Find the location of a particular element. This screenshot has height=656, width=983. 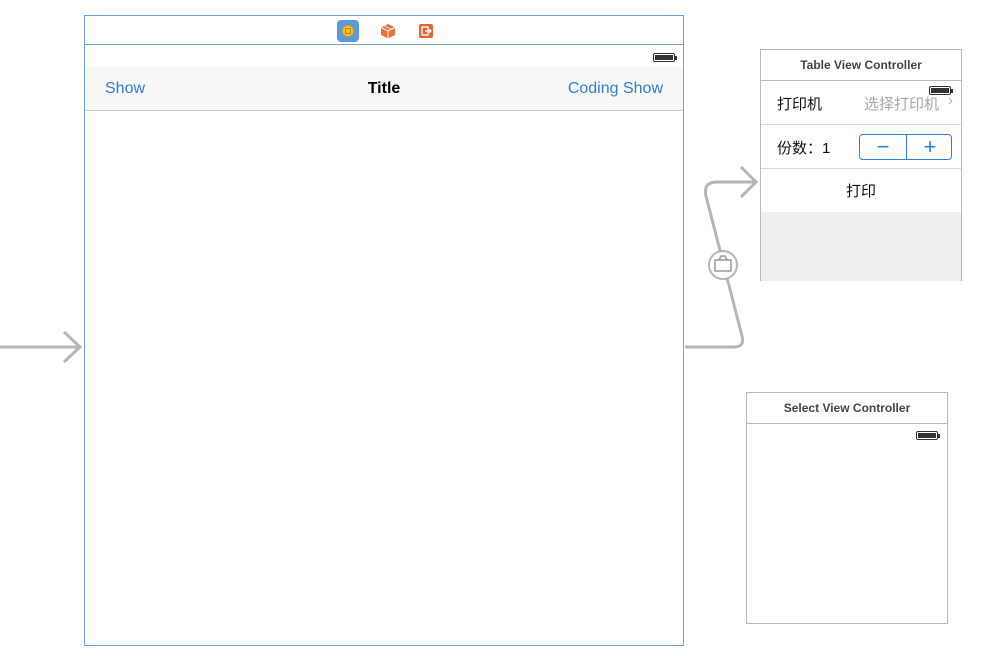

scene-dock is located at coordinates (384, 30).